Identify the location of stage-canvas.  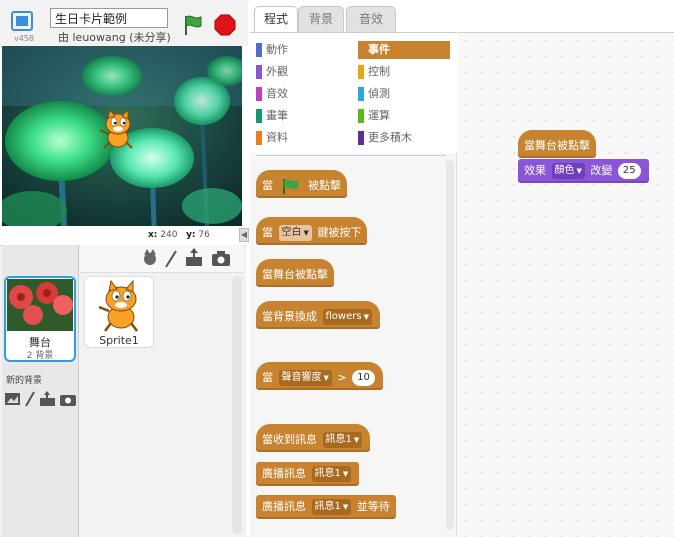
(122, 136).